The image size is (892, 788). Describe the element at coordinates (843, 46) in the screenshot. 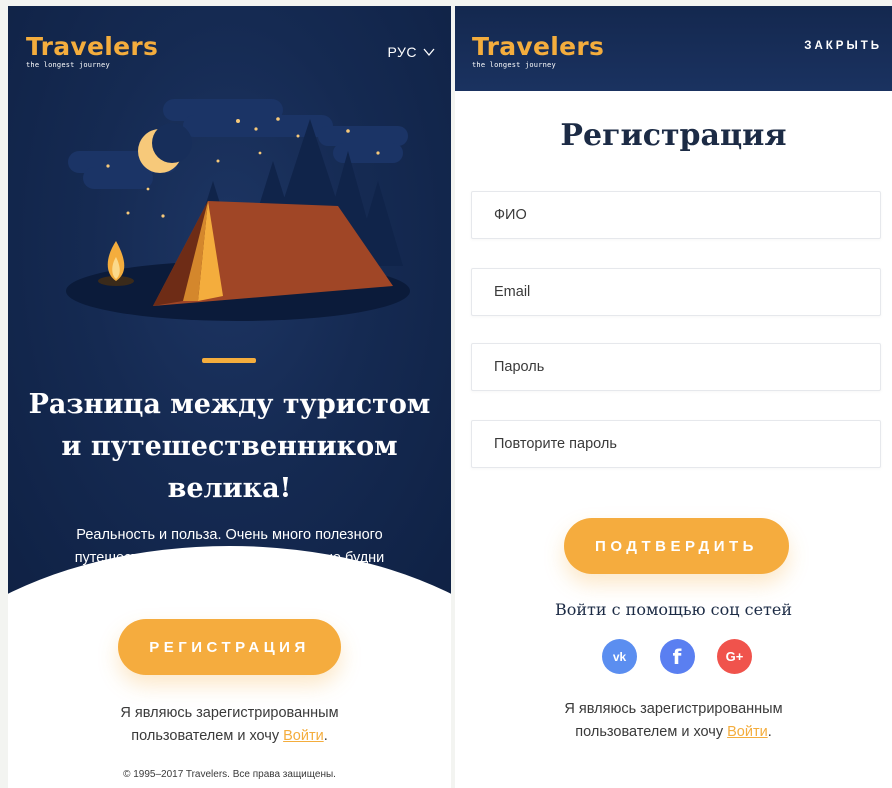

I see `close-button: ЗАКРЫТЬ` at that location.